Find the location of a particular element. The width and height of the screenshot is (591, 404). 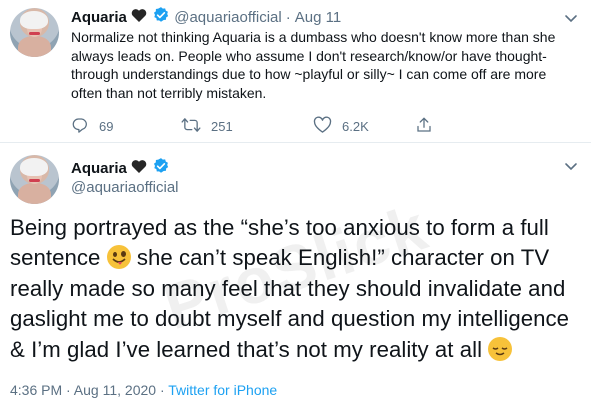

like-button: 6.2K is located at coordinates (341, 126).